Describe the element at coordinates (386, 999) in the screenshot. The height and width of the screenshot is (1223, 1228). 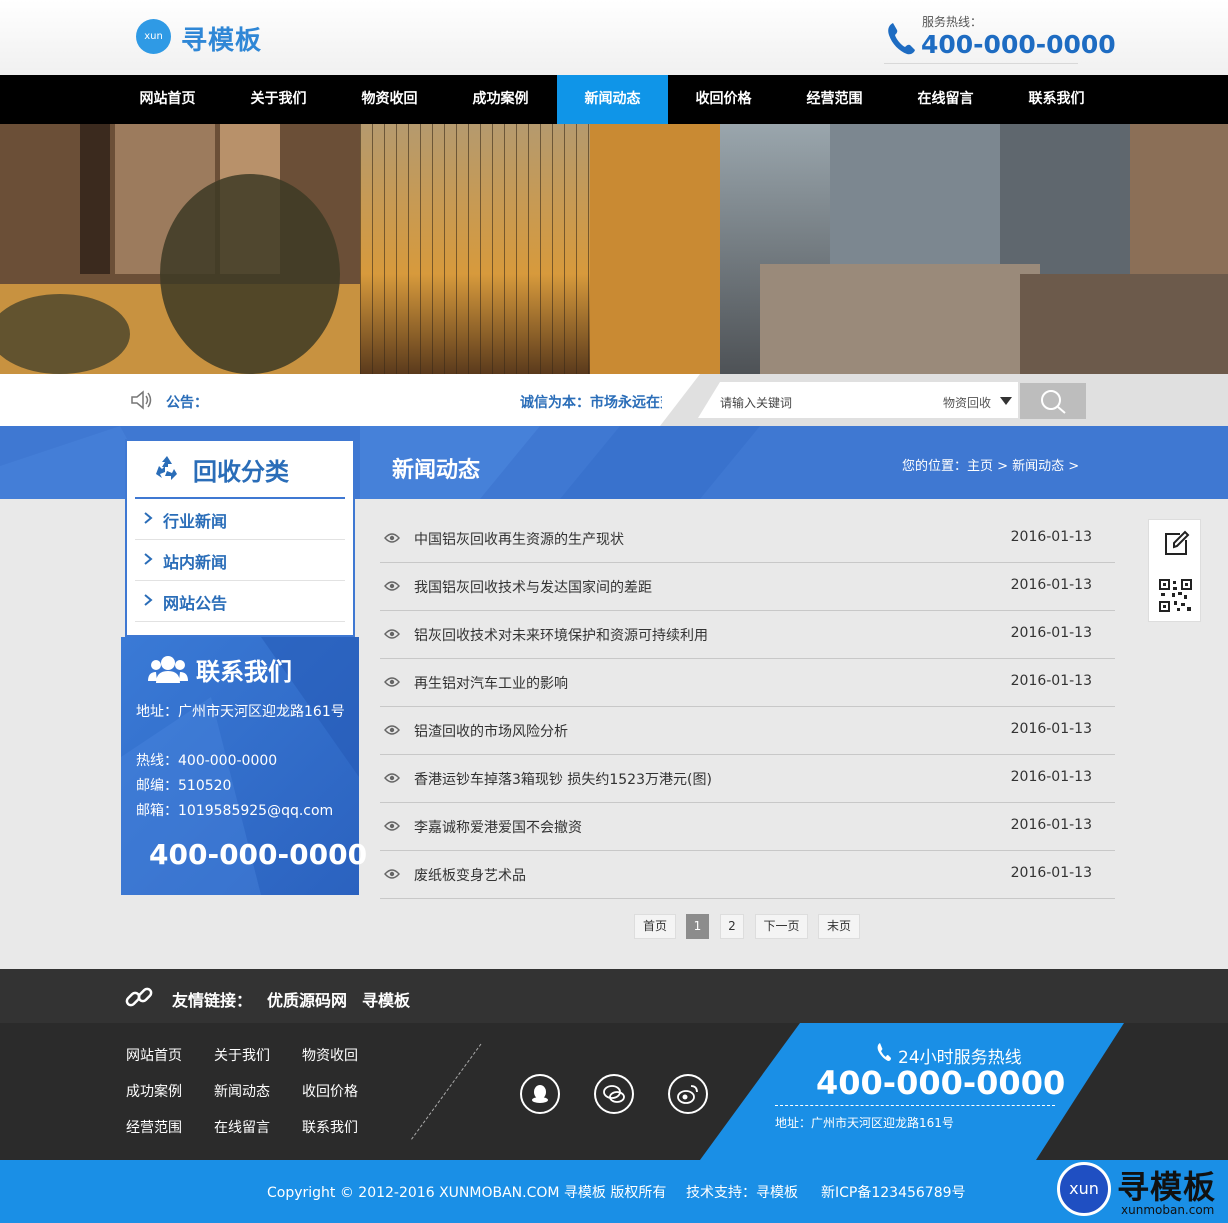
I see `friend-link: 寻模板` at that location.